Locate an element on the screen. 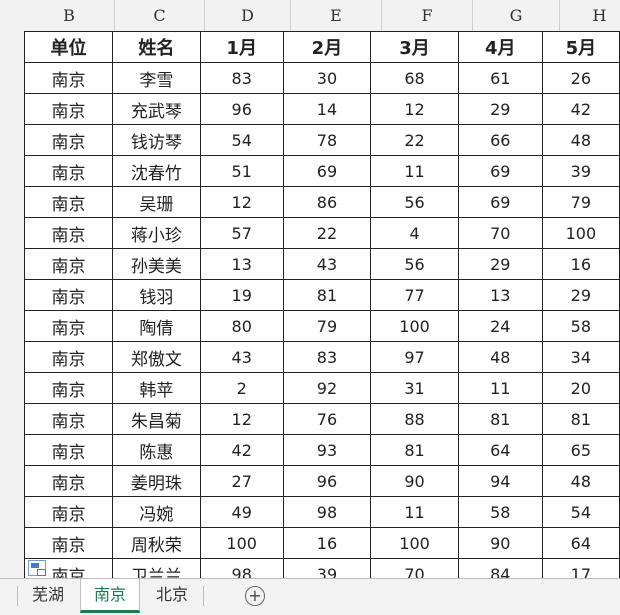 The image size is (620, 615). cell: 19 is located at coordinates (241, 295).